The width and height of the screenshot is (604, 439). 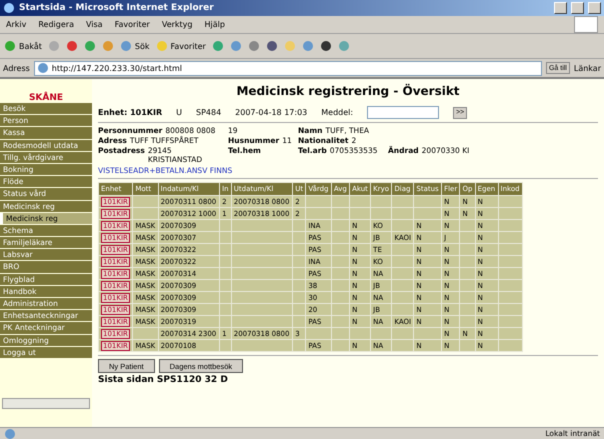 What do you see at coordinates (46, 403) in the screenshot?
I see `horizontal-scrollbar` at bounding box center [46, 403].